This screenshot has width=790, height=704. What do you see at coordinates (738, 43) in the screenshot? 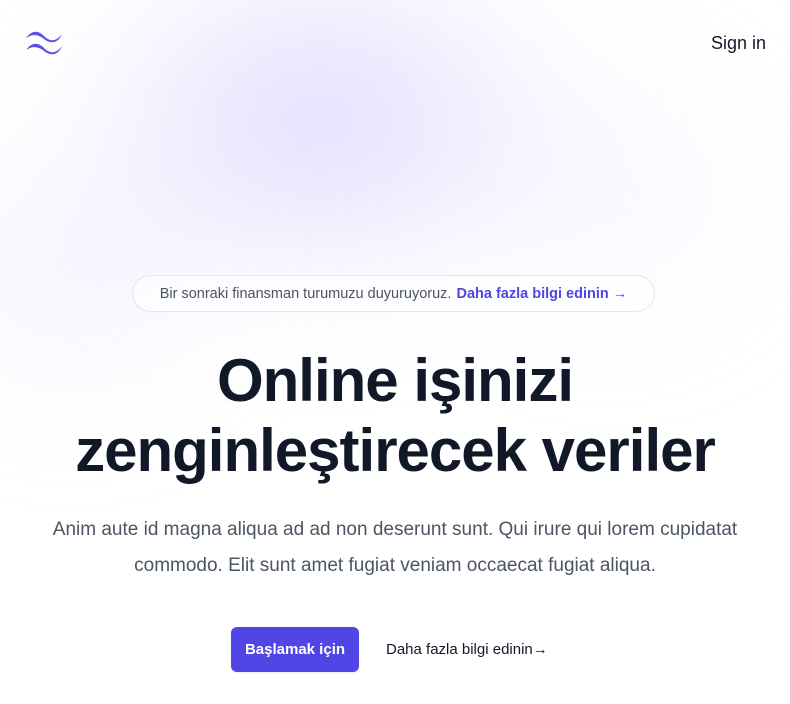
I see `sign-in-link: Sign in` at bounding box center [738, 43].